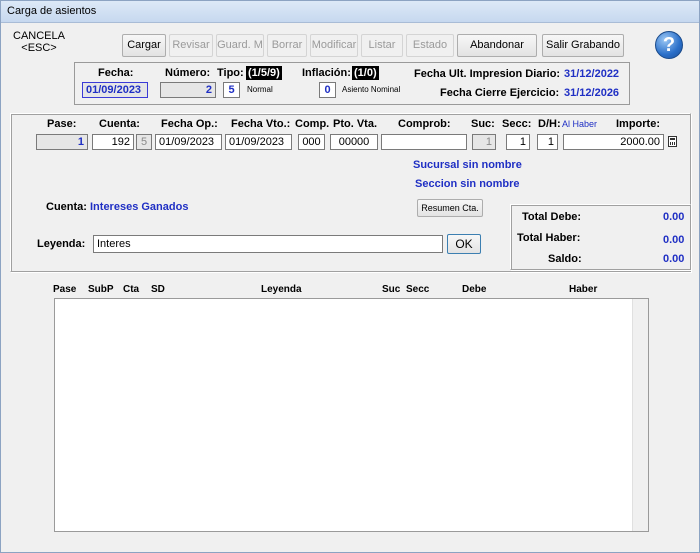 This screenshot has width=700, height=553. I want to click on col-header-debe: Debe, so click(474, 289).